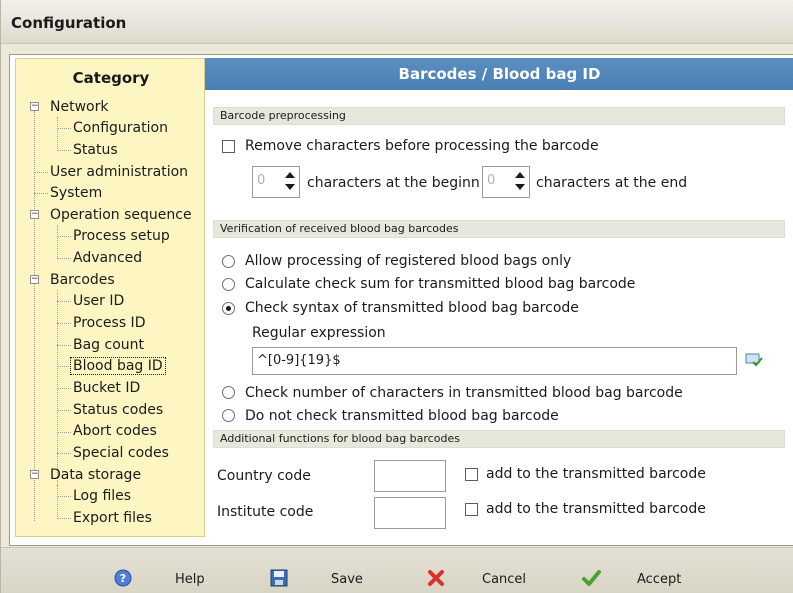  What do you see at coordinates (591, 578) in the screenshot?
I see `checkmark-icon` at bounding box center [591, 578].